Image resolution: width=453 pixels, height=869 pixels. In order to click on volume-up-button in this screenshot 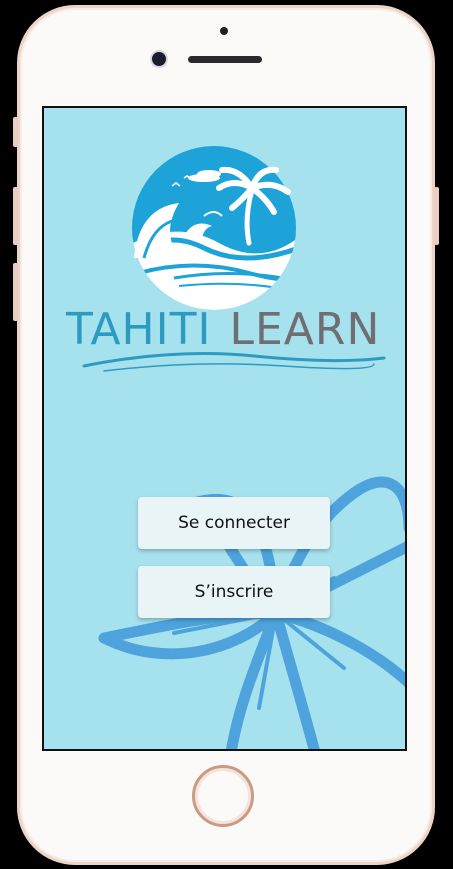, I will do `click(15, 216)`.